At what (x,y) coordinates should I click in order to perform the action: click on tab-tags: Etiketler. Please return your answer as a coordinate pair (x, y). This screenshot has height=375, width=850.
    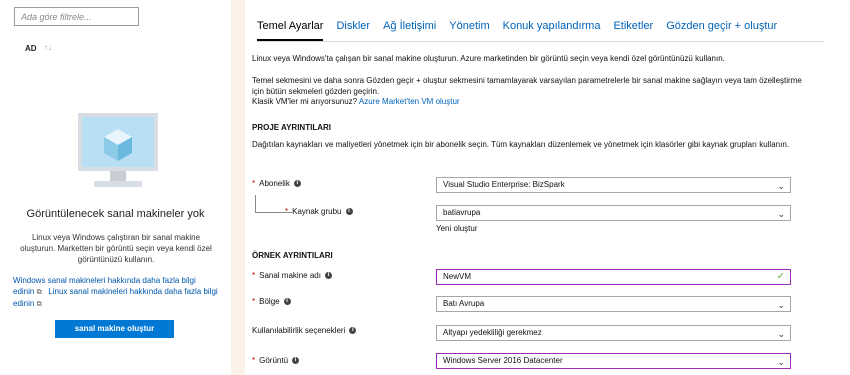
    Looking at the image, I should click on (633, 29).